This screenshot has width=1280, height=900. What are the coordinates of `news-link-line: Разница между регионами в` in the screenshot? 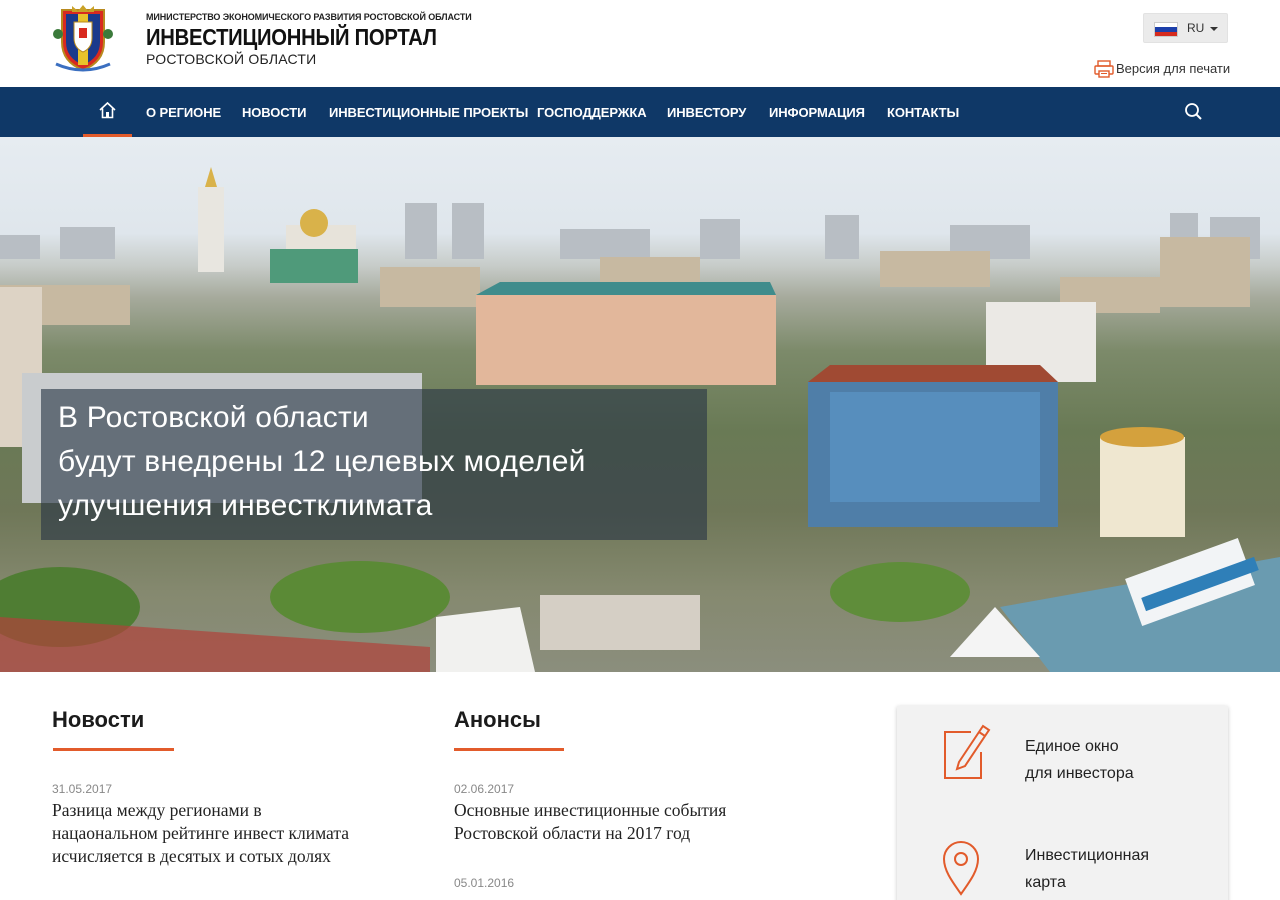 It's located at (157, 810).